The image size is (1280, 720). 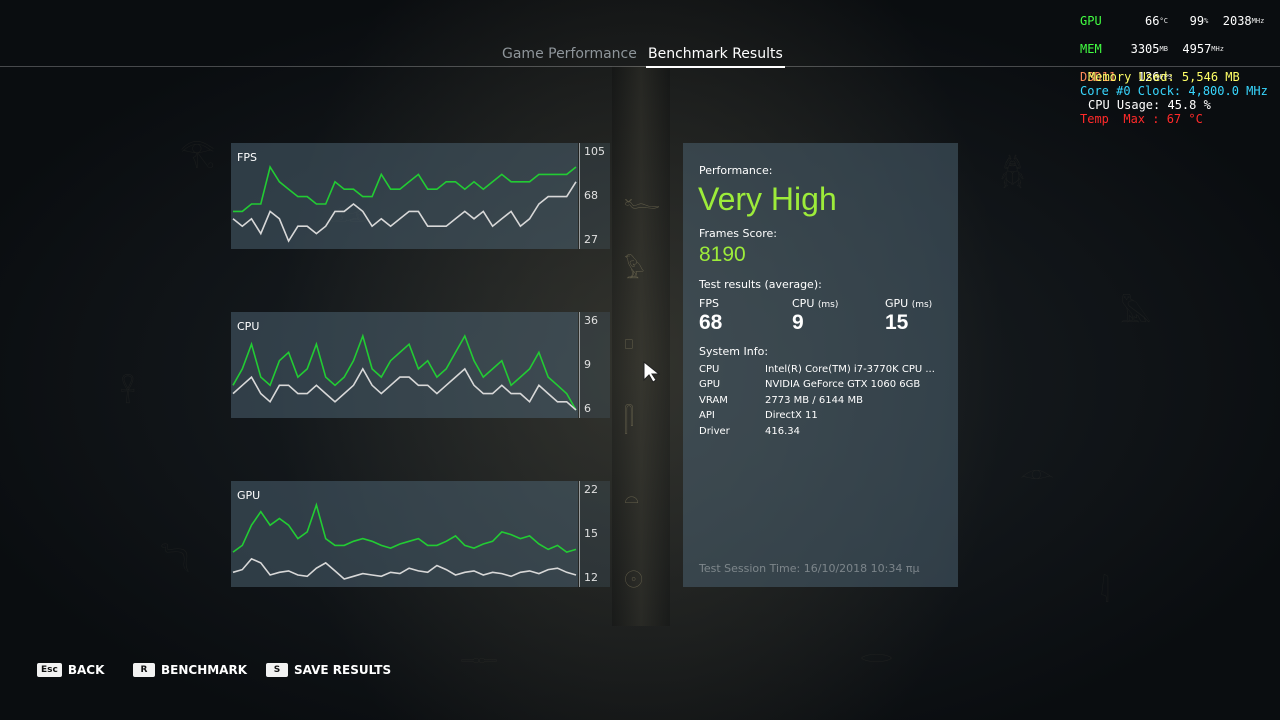 What do you see at coordinates (815, 315) in the screenshot?
I see `avg-cpu: CPU (ms) 9` at bounding box center [815, 315].